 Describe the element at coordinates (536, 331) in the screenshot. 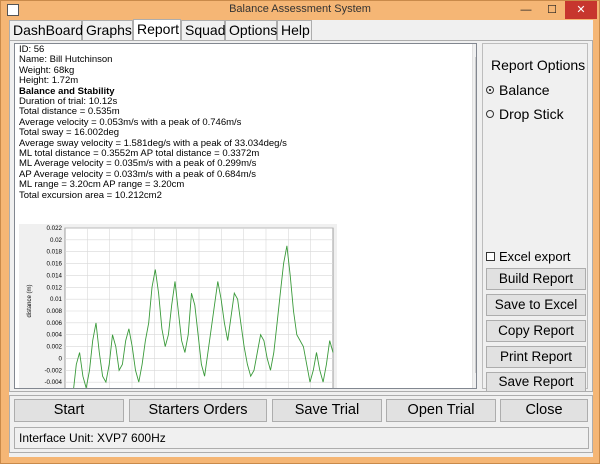

I see `copy-report-button: Copy Report` at that location.